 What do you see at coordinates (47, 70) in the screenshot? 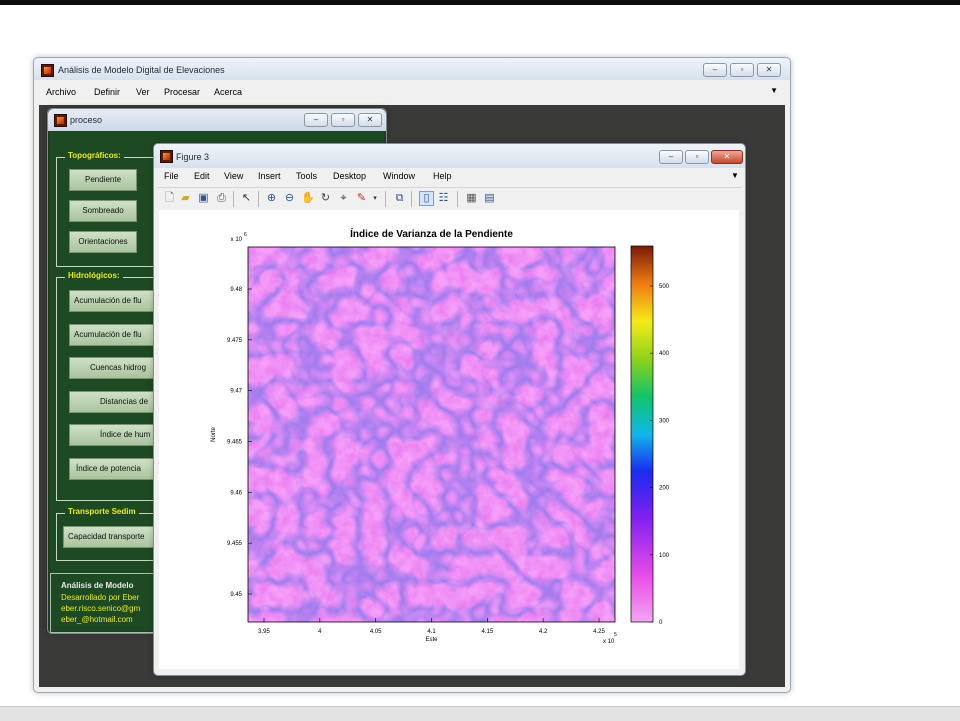
I see `matlab-app-icon` at bounding box center [47, 70].